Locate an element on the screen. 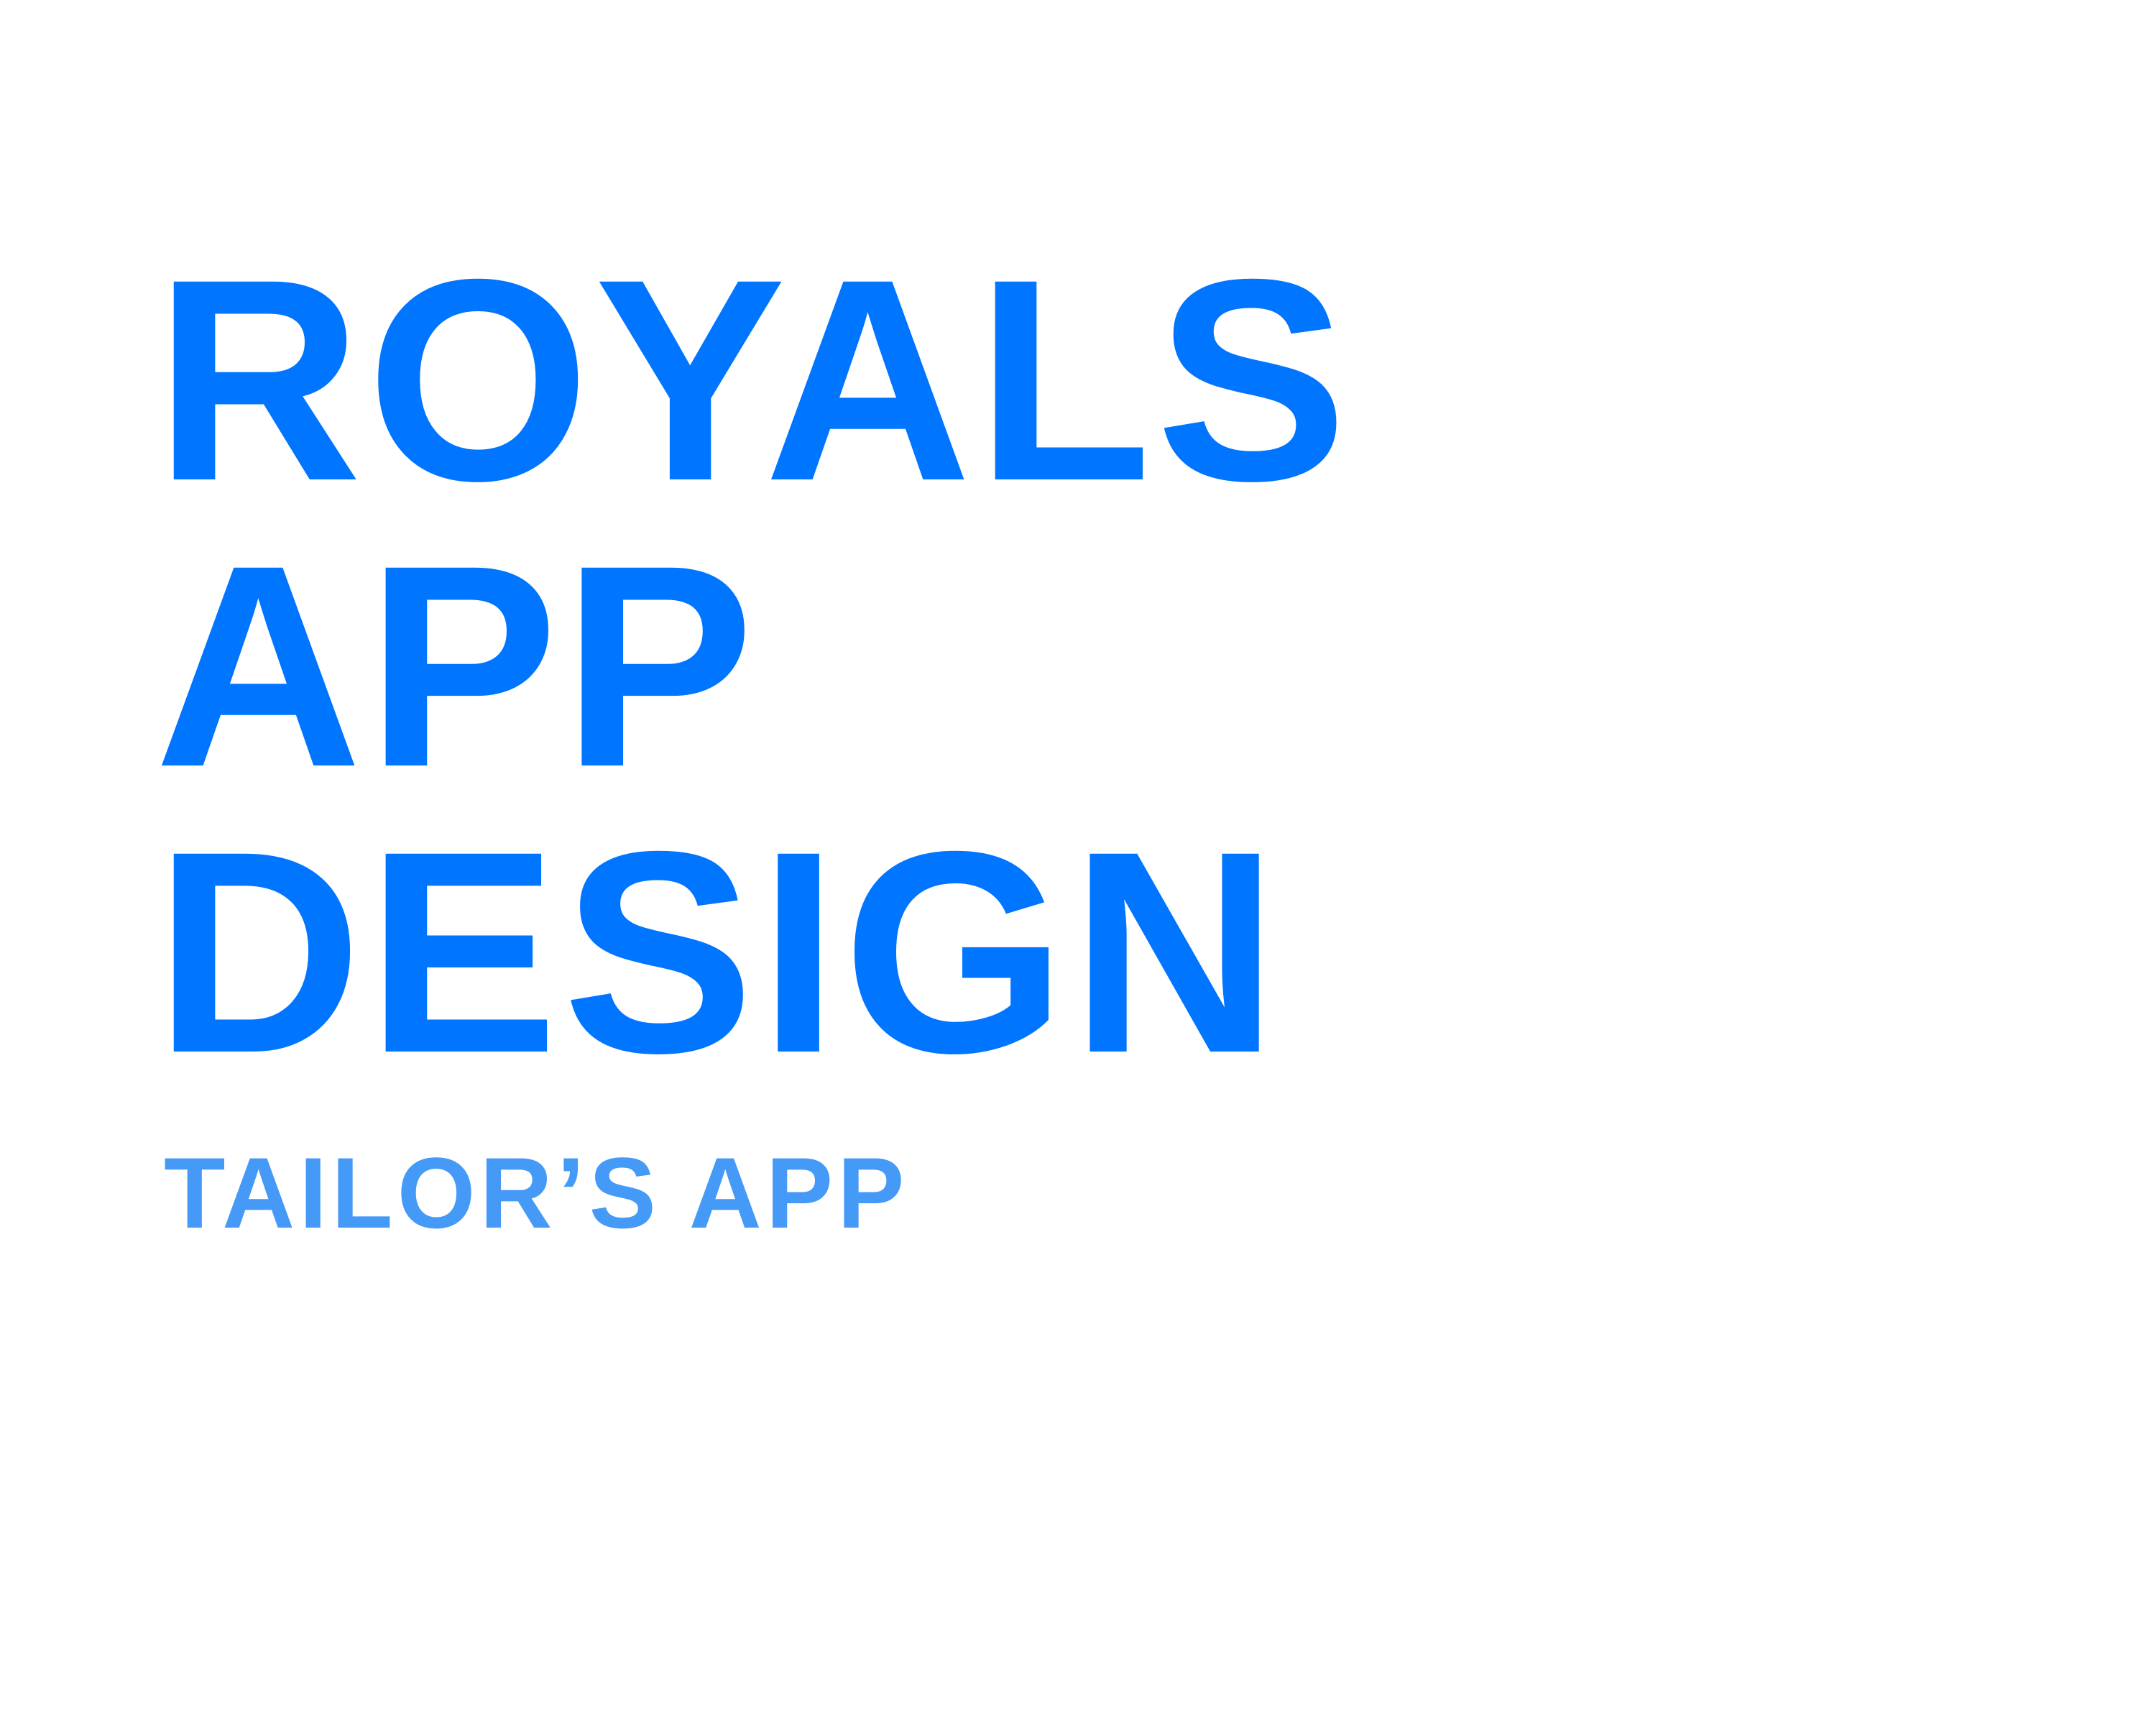 This screenshot has height=1725, width=2156. title-line-3: DESIGN is located at coordinates (719, 952).